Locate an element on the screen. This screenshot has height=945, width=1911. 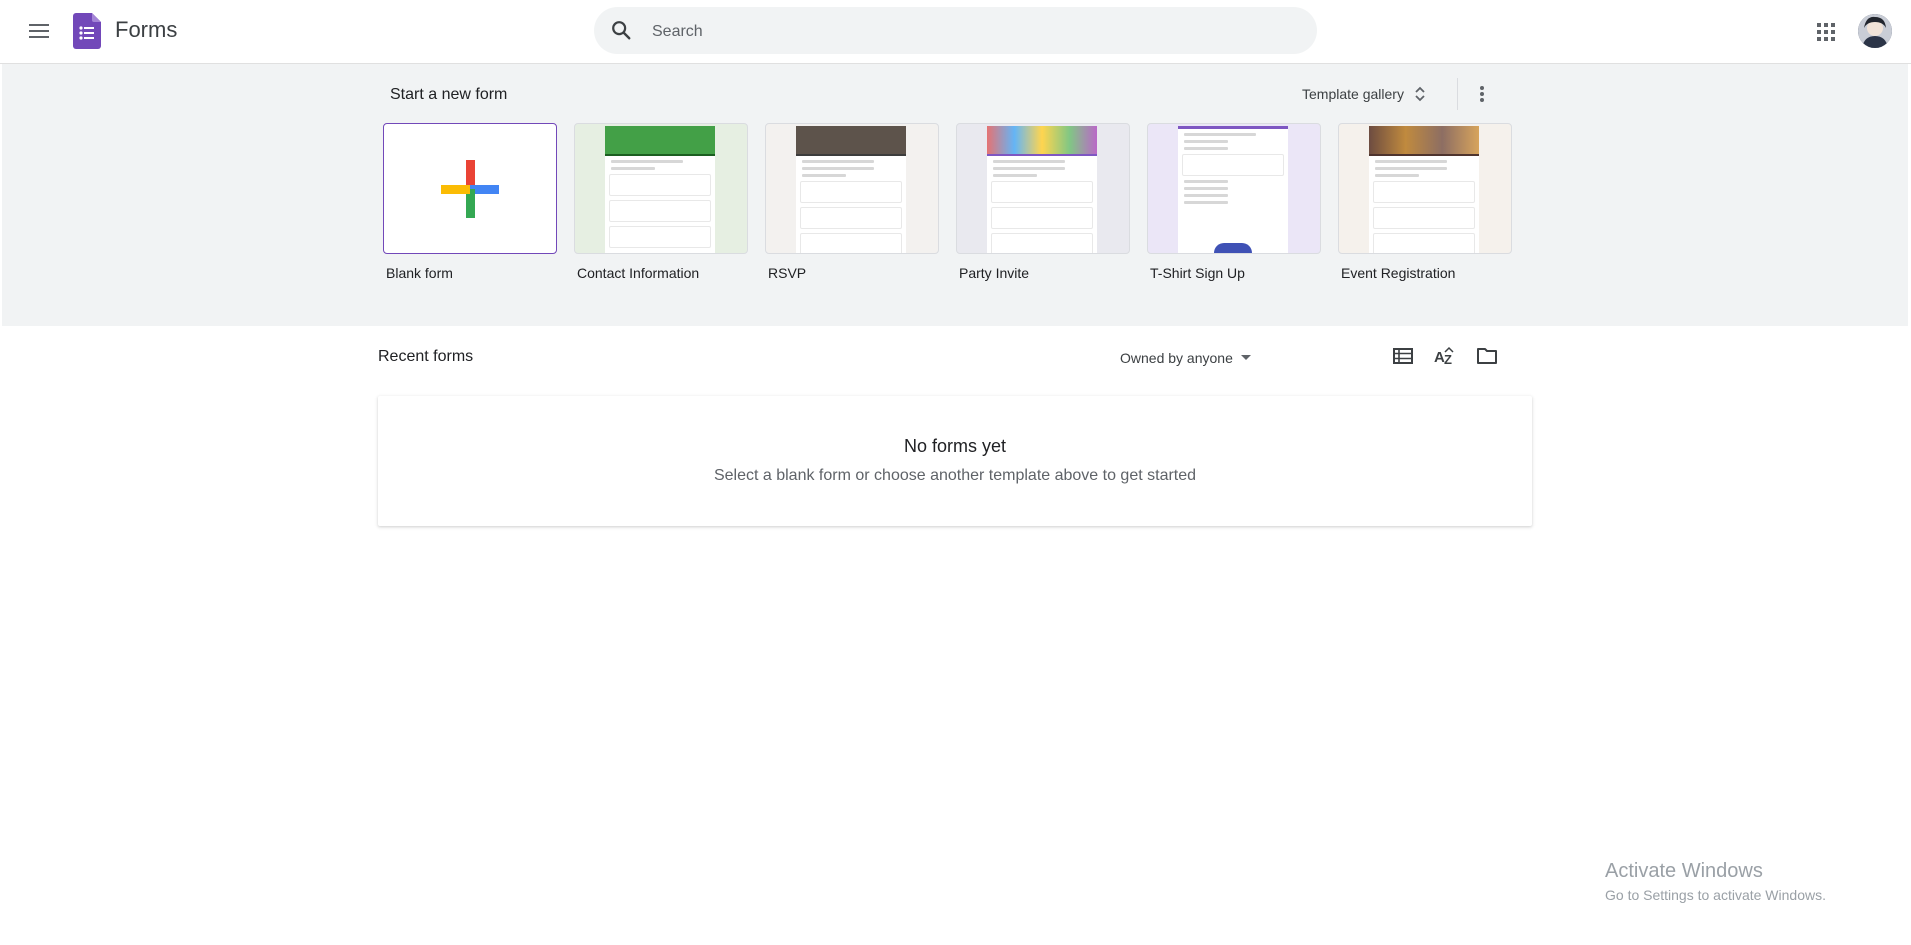
sort-button: A Z is located at coordinates (1445, 356).